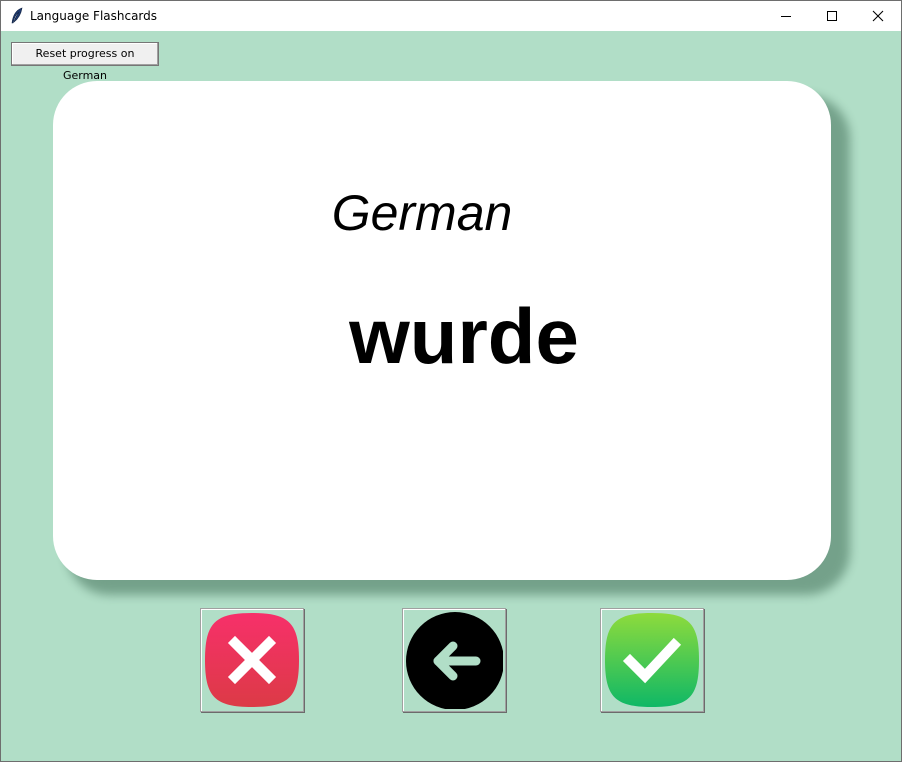 The image size is (902, 762). What do you see at coordinates (85, 62) in the screenshot?
I see `reset-progress-button: Reset progress on German` at bounding box center [85, 62].